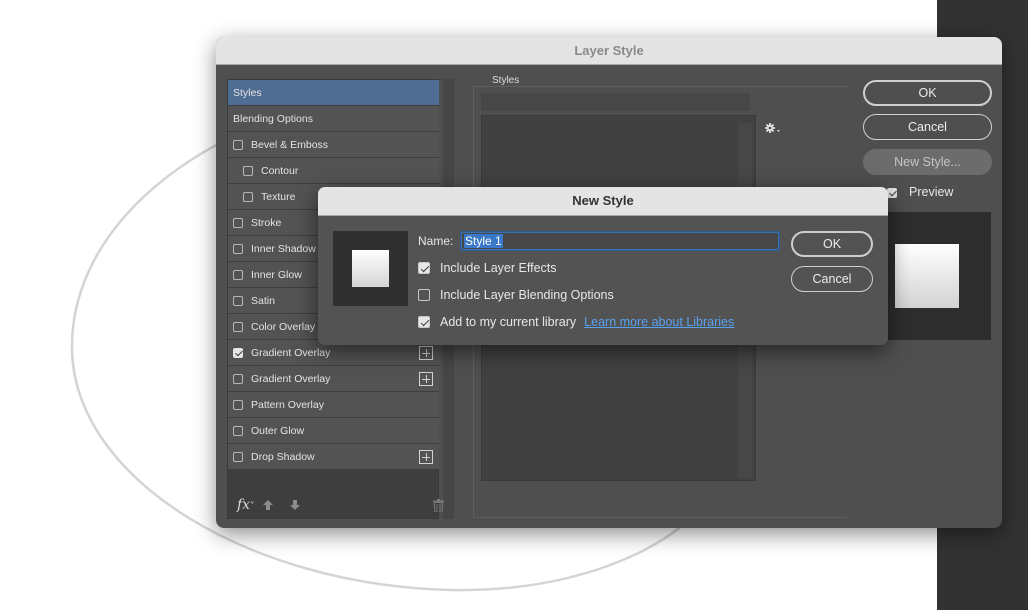  Describe the element at coordinates (246, 505) in the screenshot. I see `fx-icon: fx˅` at that location.